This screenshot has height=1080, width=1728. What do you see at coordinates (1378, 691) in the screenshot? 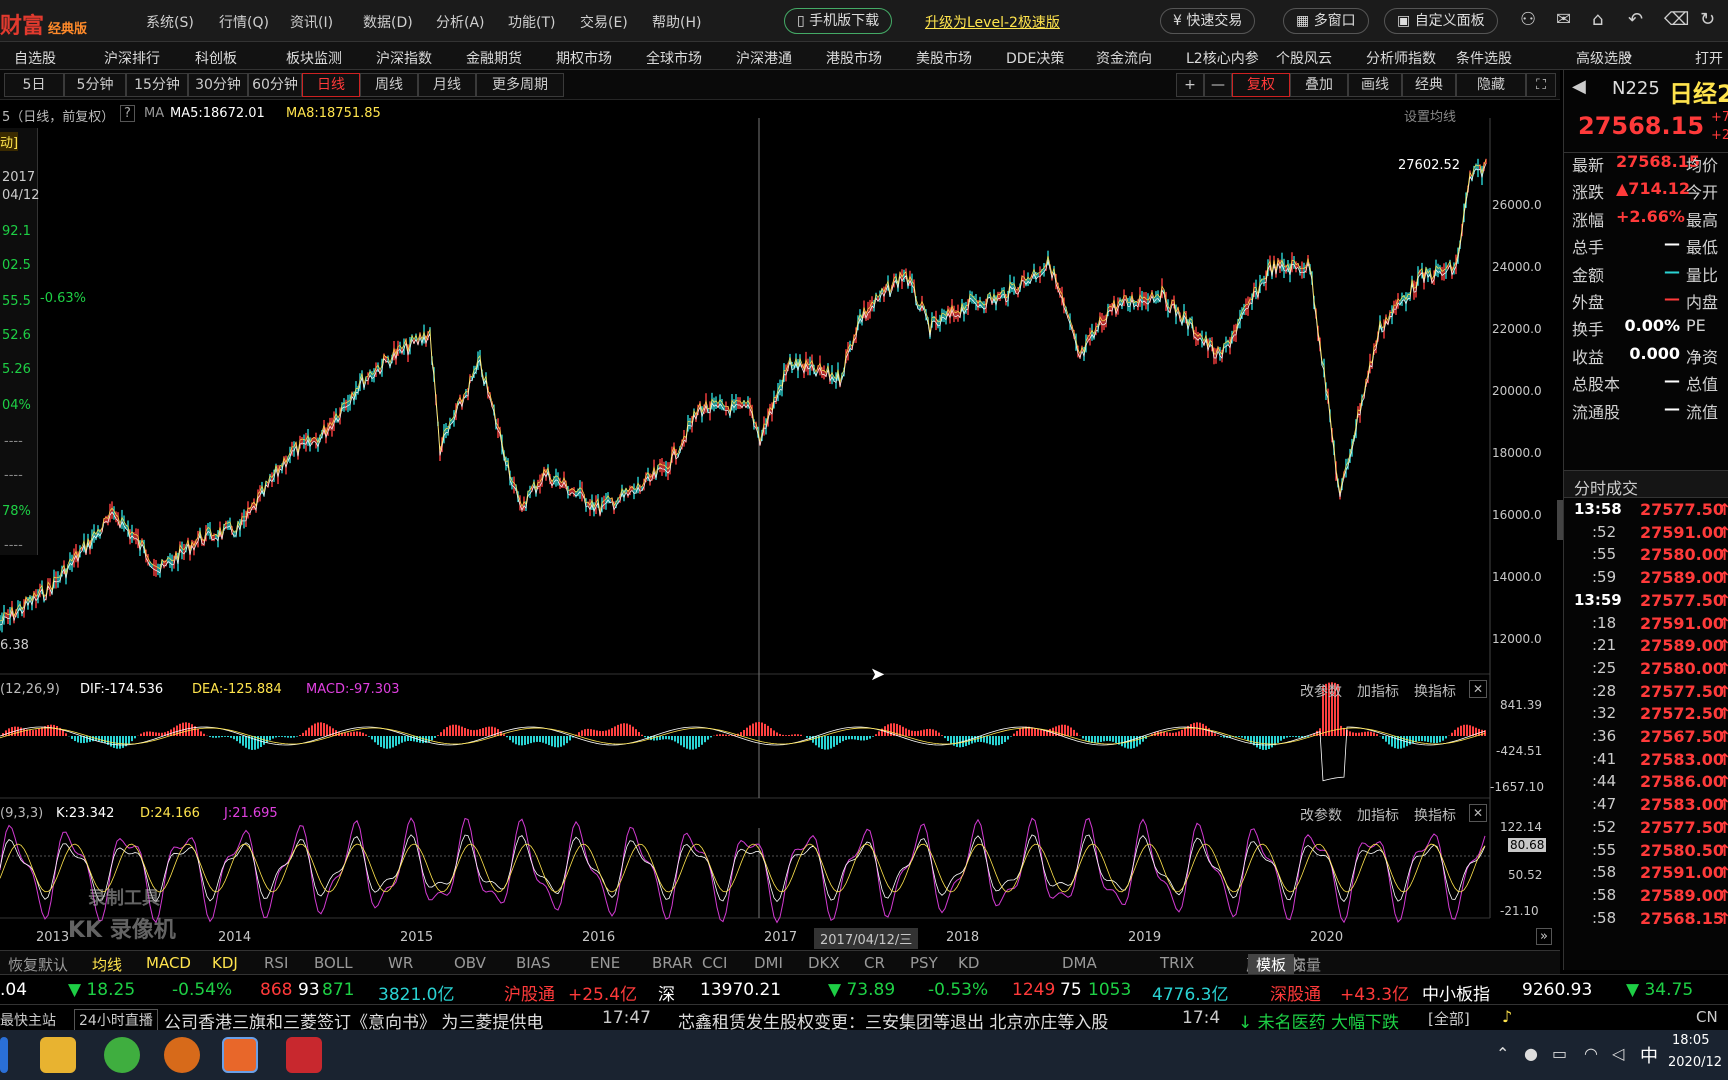
I see `macd-add-indicator: 加指标` at bounding box center [1378, 691].